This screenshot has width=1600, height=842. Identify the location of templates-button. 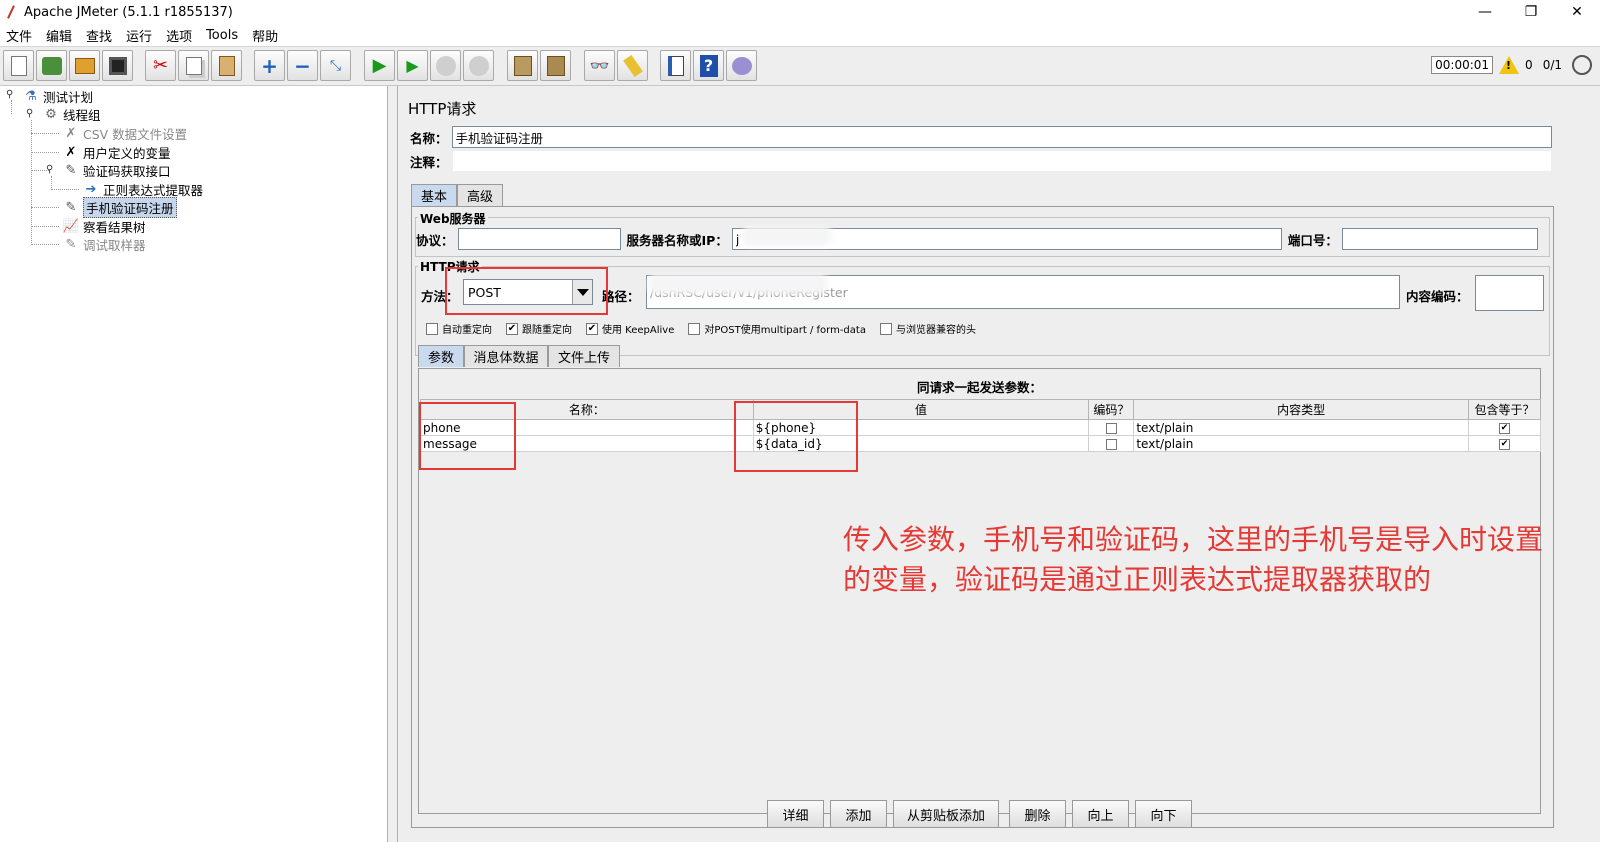
(51, 65).